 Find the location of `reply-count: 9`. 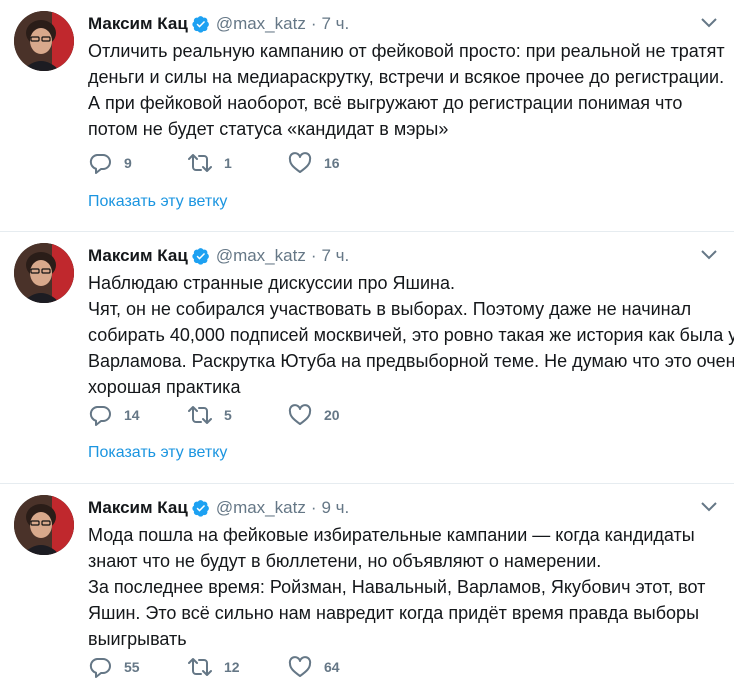

reply-count: 9 is located at coordinates (128, 163).